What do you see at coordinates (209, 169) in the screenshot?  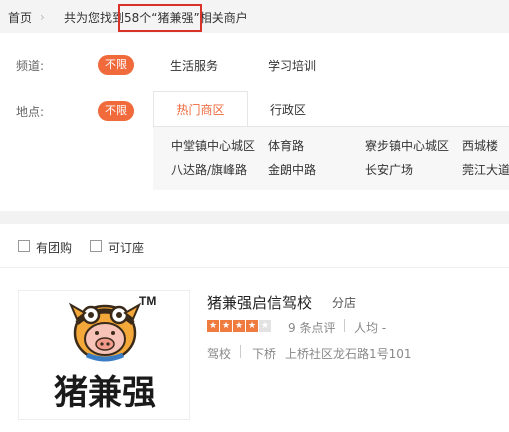 I see `area-item: 八达路/旗峰路` at bounding box center [209, 169].